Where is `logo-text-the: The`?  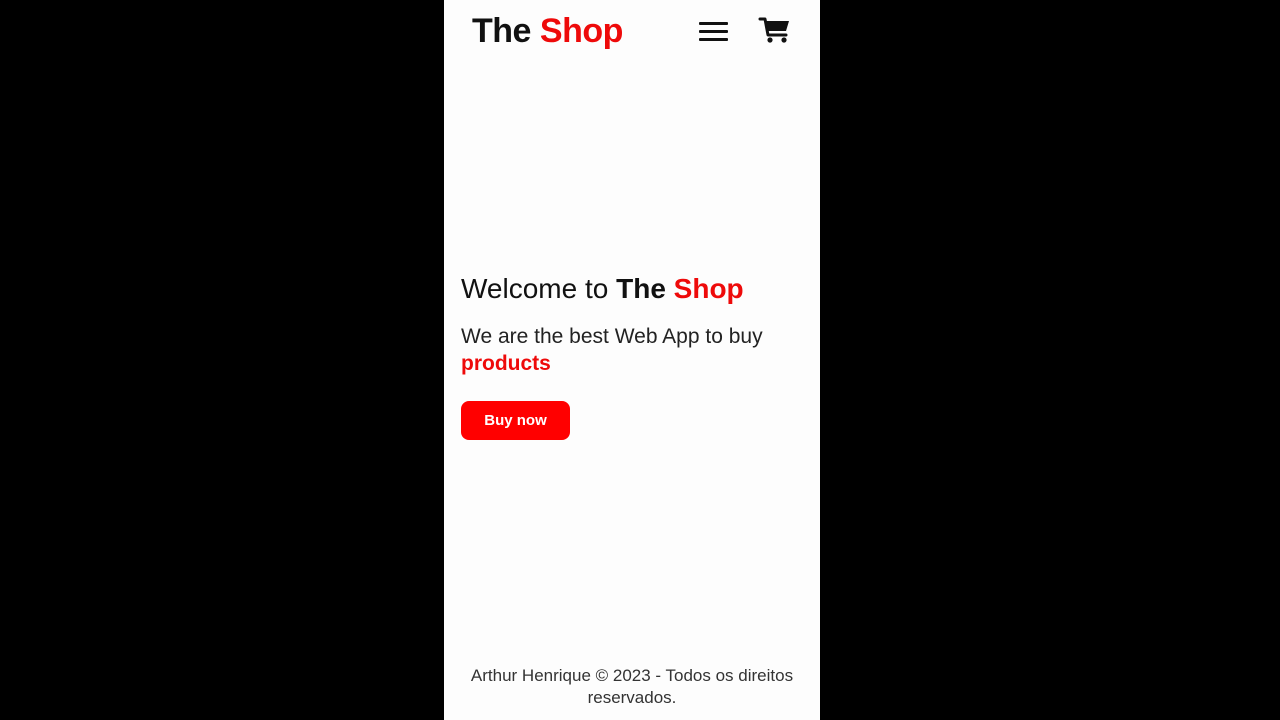
logo-text-the: The is located at coordinates (501, 31).